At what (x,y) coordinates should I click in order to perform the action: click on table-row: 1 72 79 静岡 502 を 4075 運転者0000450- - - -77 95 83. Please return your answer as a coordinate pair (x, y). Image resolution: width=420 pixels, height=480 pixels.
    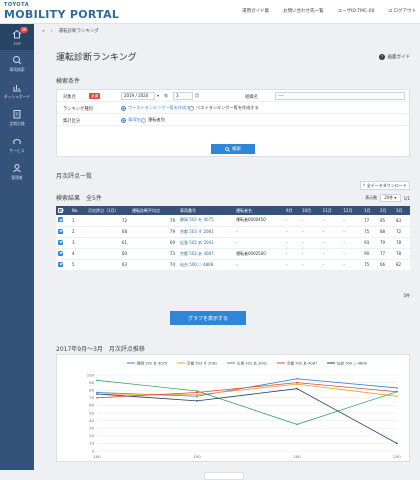
    Looking at the image, I should click on (233, 221).